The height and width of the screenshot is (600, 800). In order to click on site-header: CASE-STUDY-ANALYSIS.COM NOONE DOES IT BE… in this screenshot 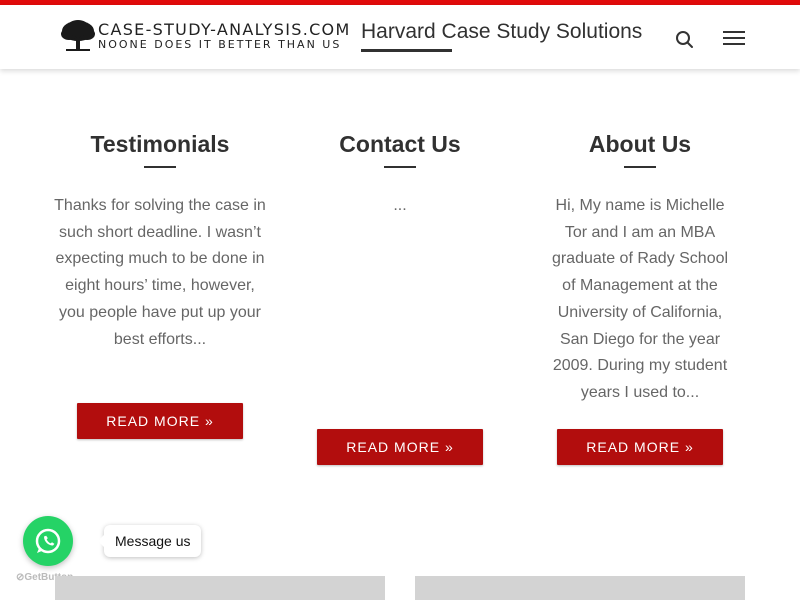, I will do `click(400, 37)`.